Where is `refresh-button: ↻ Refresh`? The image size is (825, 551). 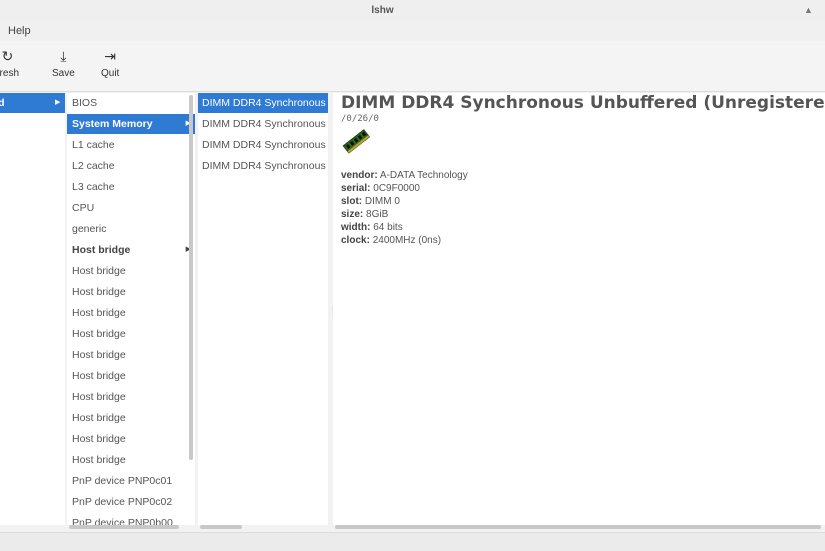
refresh-button: ↻ Refresh is located at coordinates (9, 63).